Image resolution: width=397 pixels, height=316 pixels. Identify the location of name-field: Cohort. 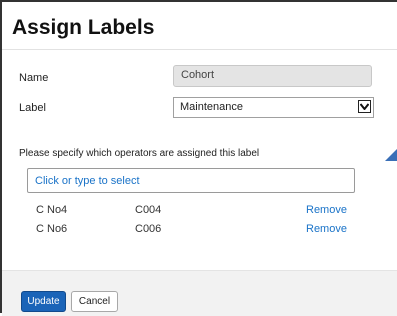
(272, 76).